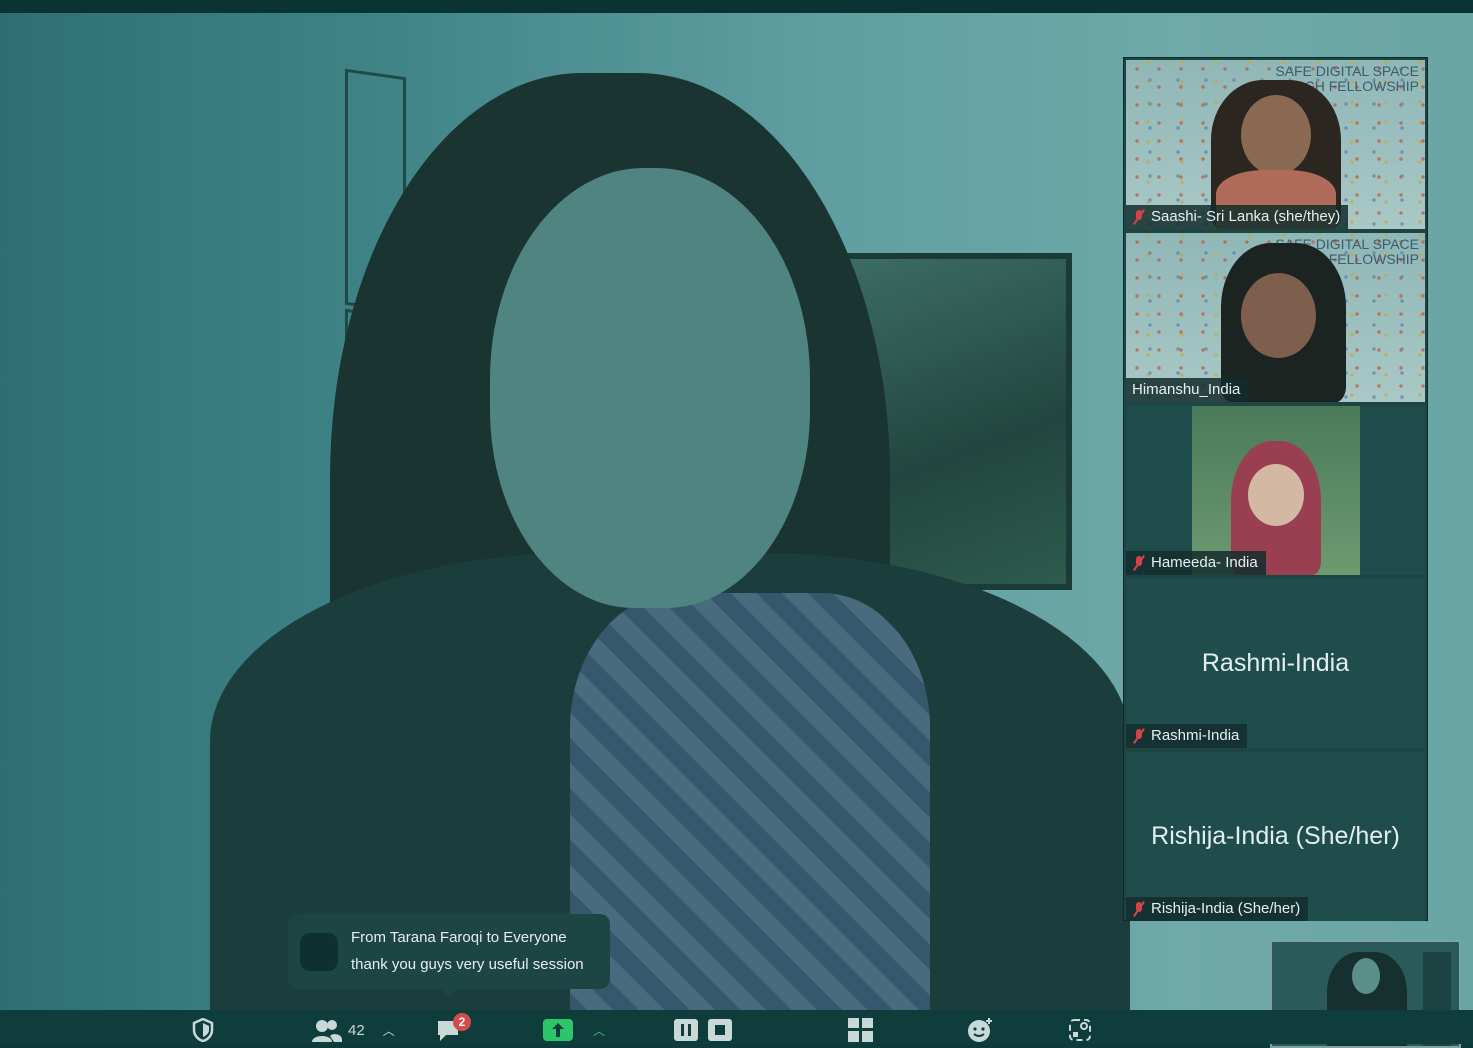  I want to click on stop-icon, so click(720, 1030).